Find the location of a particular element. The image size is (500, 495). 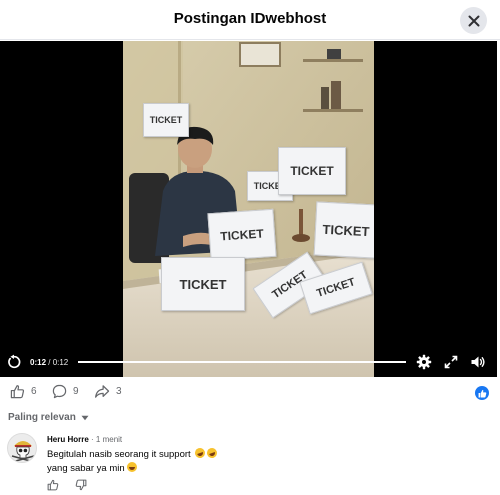

comment-count: 9 is located at coordinates (76, 391).